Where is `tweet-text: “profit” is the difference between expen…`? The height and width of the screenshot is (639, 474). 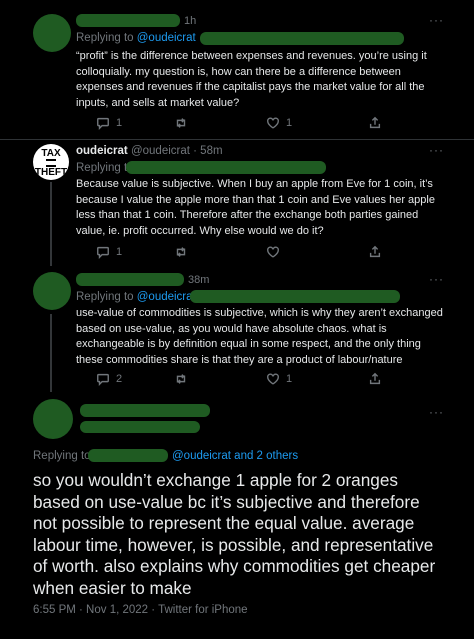 tweet-text: “profit” is the difference between expen… is located at coordinates (251, 79).